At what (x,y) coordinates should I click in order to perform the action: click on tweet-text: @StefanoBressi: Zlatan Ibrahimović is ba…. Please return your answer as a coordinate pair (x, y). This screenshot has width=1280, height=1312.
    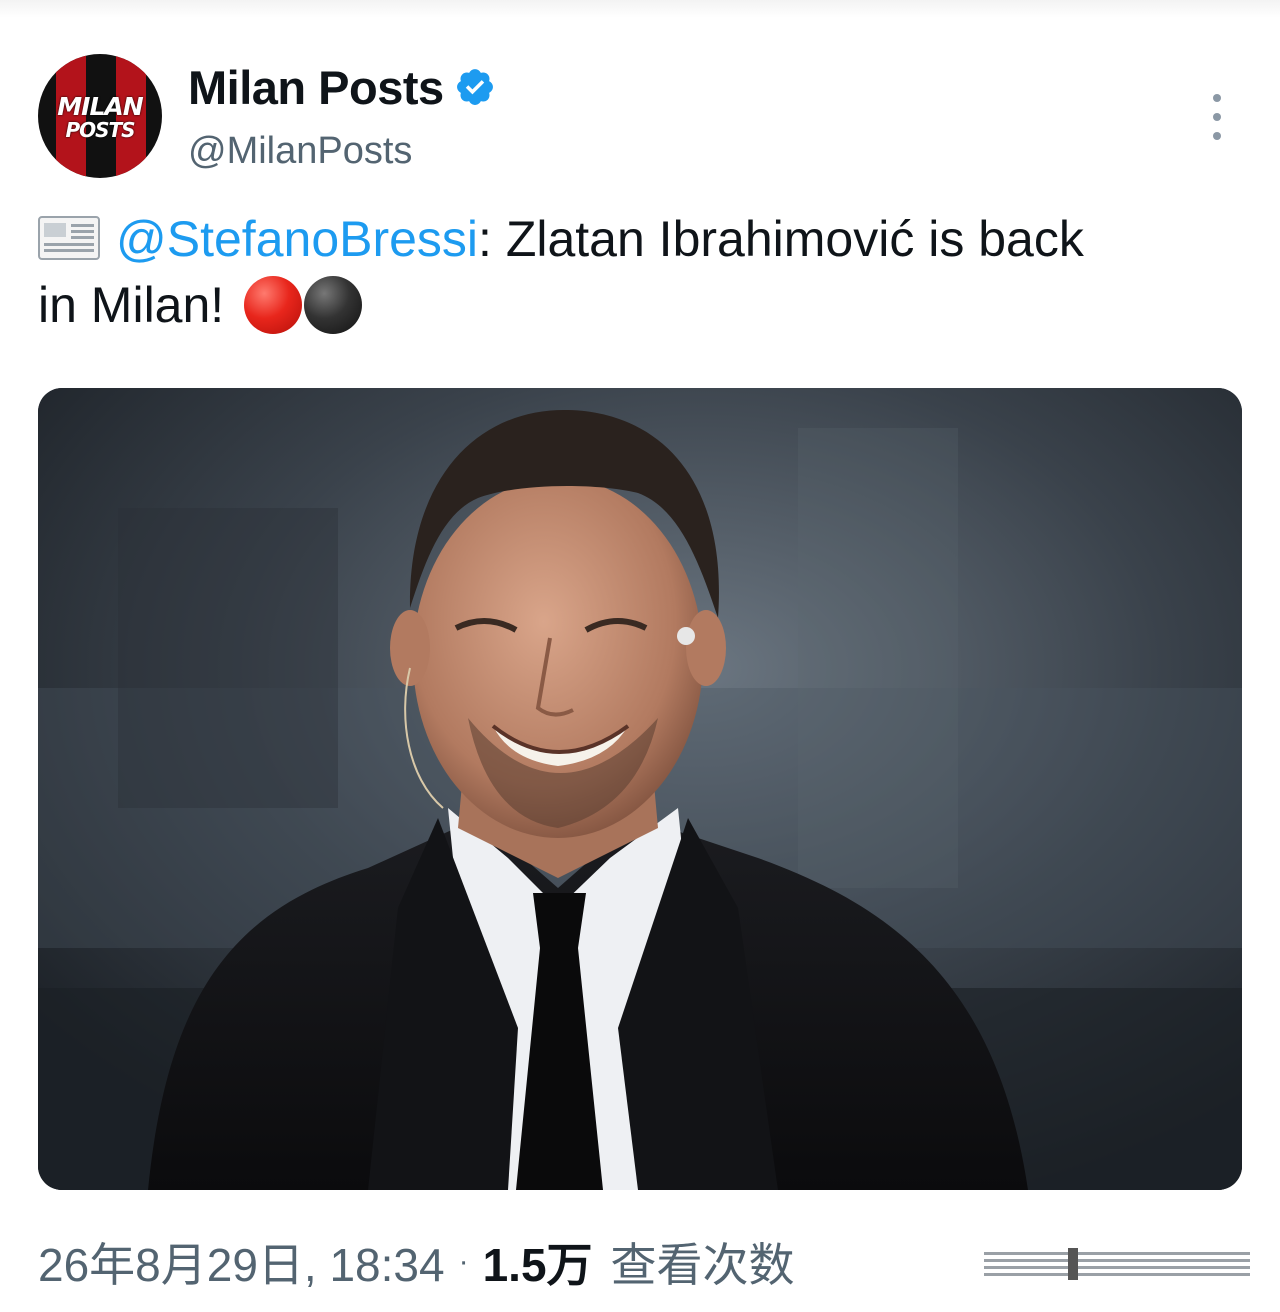
    Looking at the image, I should click on (638, 272).